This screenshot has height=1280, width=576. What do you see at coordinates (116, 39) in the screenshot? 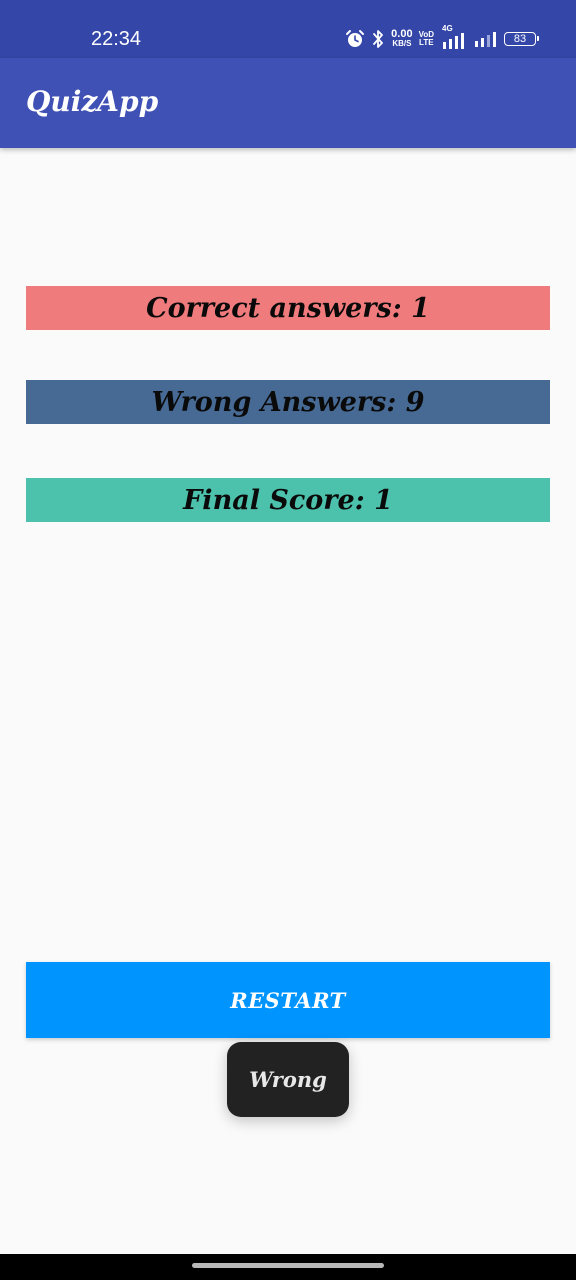
I see `status-time: 22:34` at bounding box center [116, 39].